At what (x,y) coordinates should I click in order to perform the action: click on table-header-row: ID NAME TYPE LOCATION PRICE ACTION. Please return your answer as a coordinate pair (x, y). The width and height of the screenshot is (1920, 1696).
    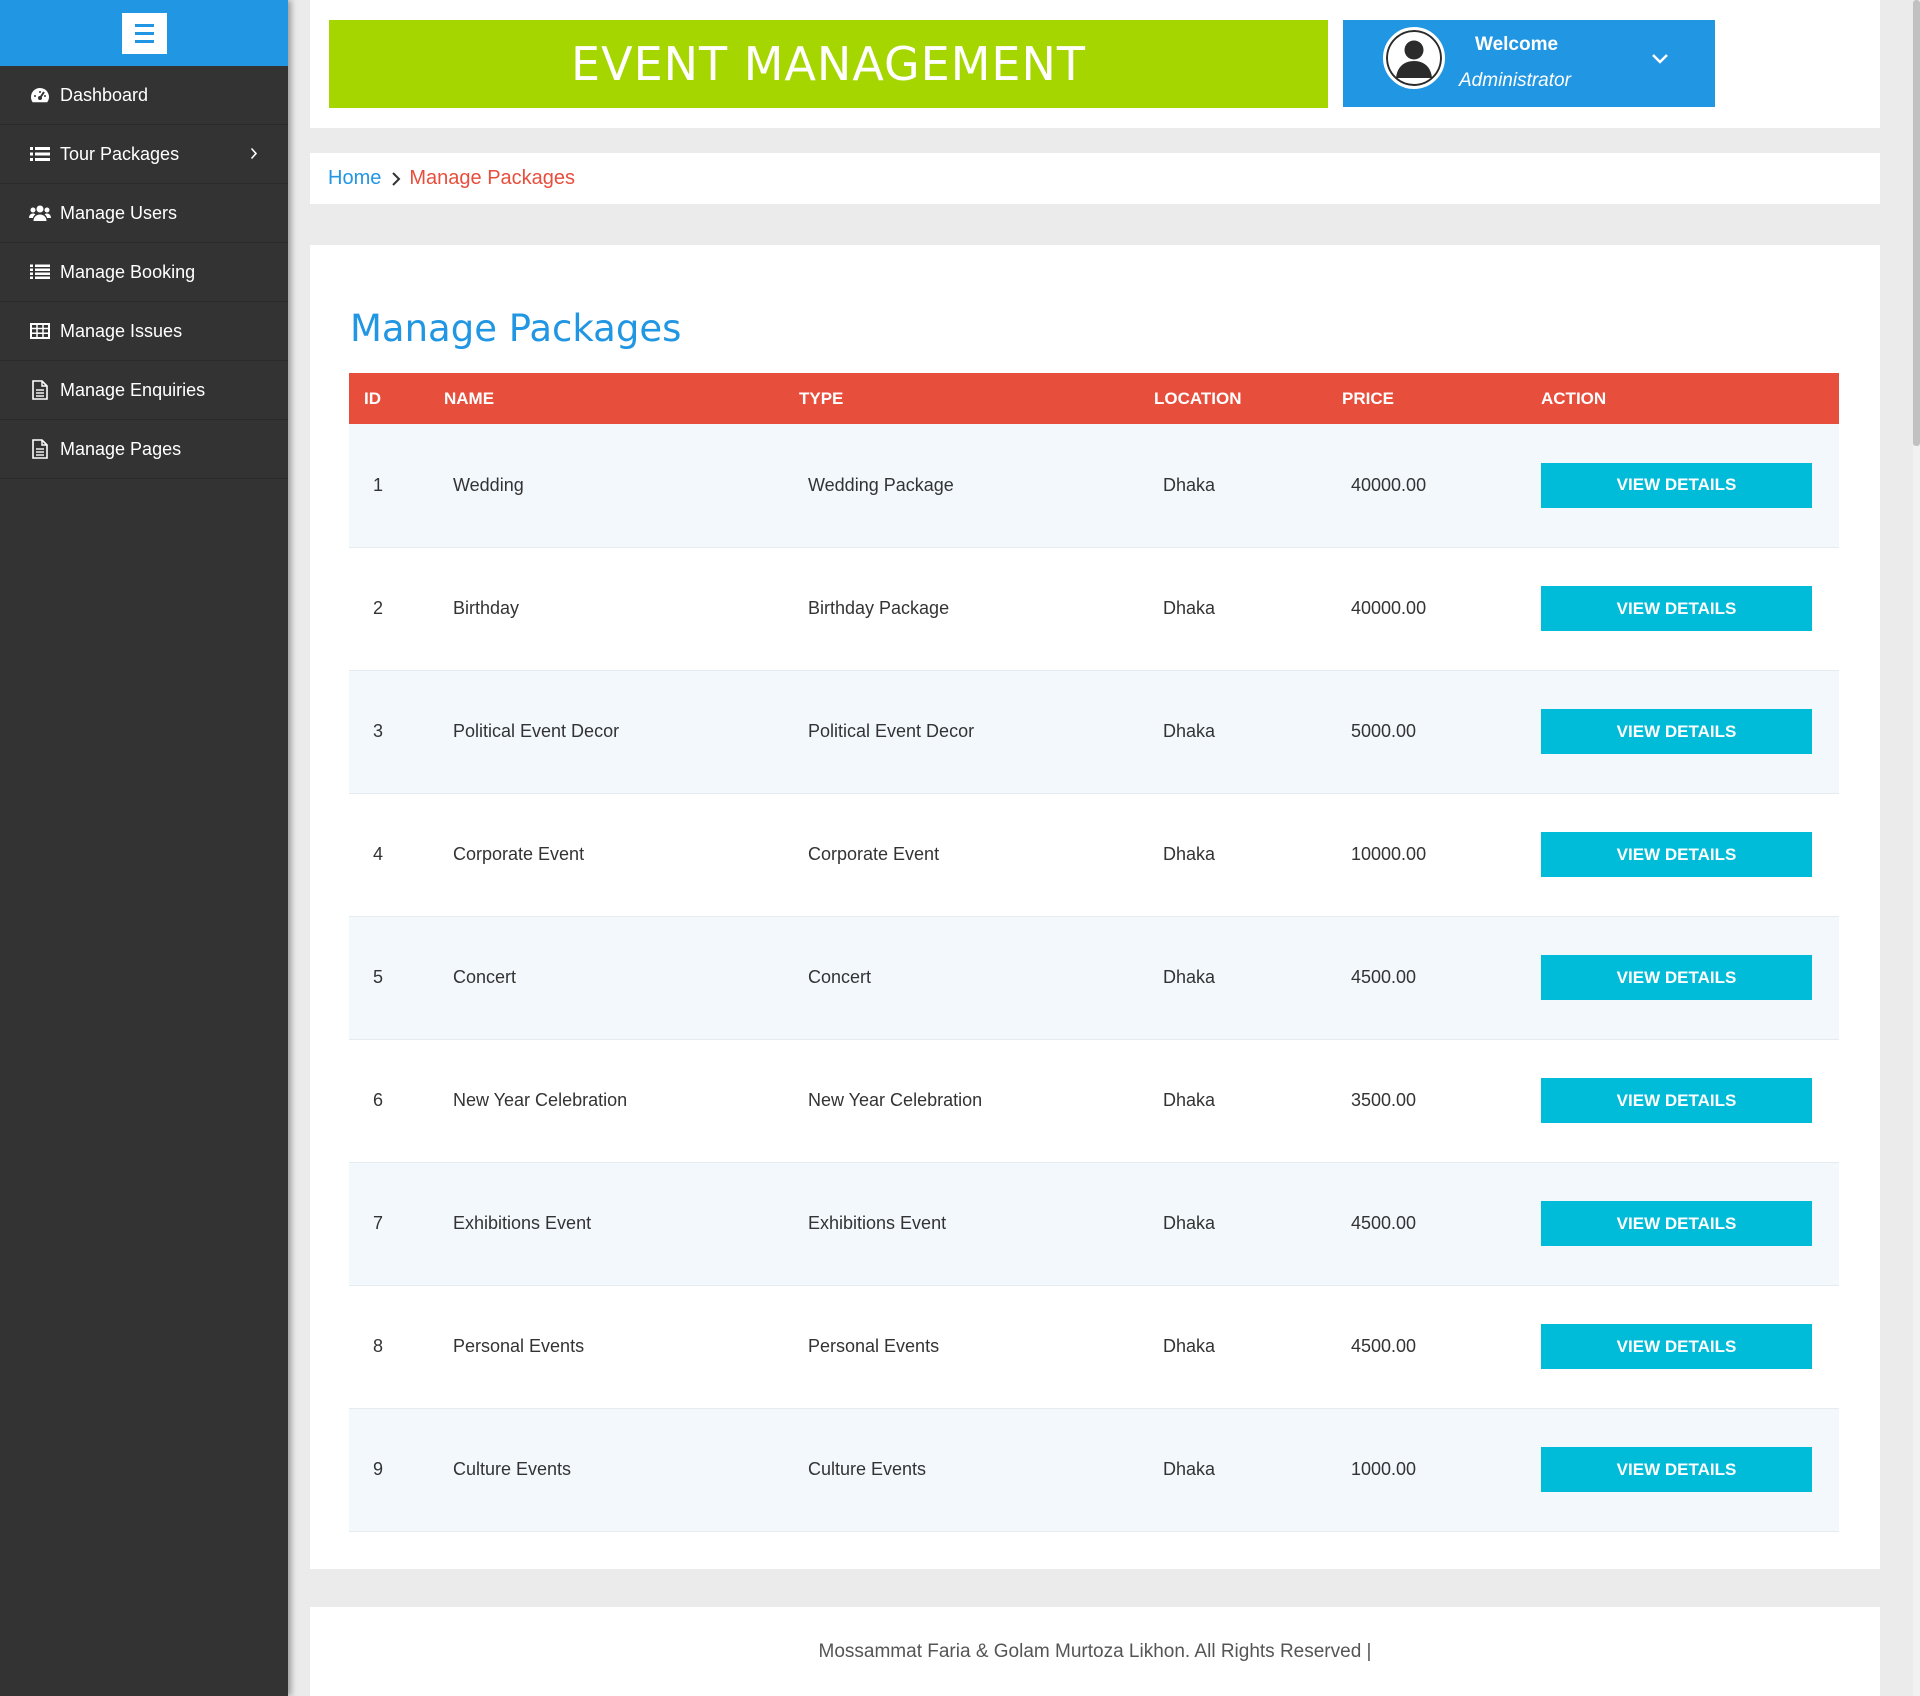
    Looking at the image, I should click on (1094, 398).